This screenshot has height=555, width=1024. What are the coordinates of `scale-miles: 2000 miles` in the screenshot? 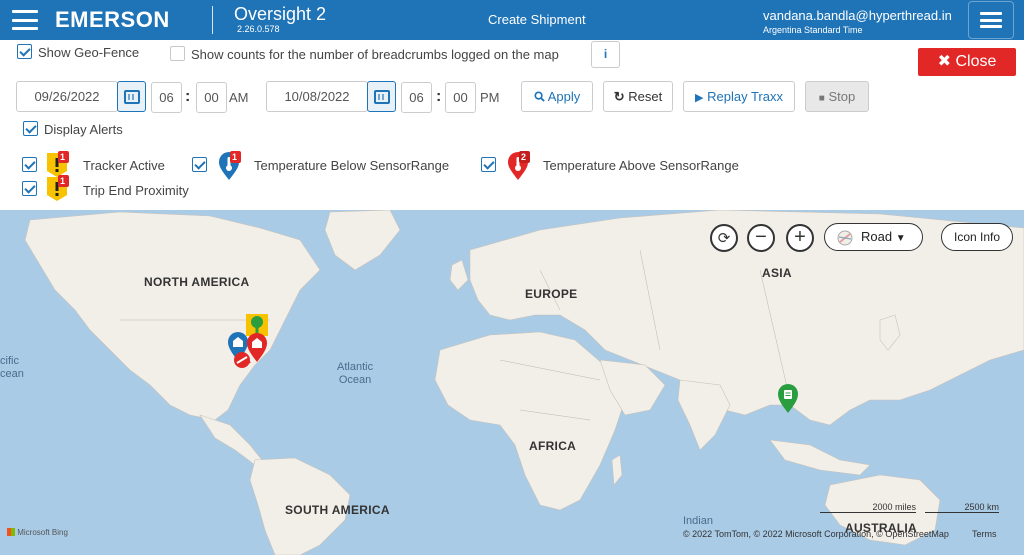 It's located at (868, 507).